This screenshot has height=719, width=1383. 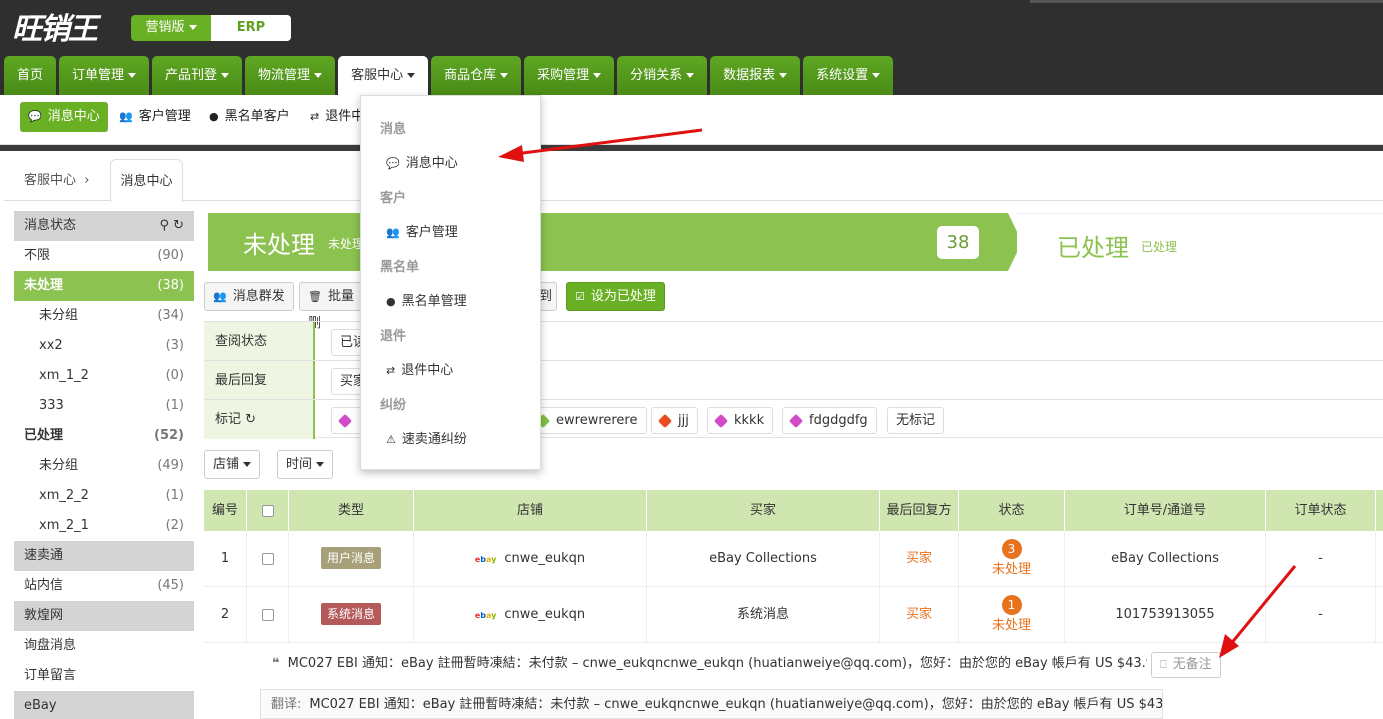 What do you see at coordinates (848, 75) in the screenshot?
I see `nav-tab-settings: 系统设置` at bounding box center [848, 75].